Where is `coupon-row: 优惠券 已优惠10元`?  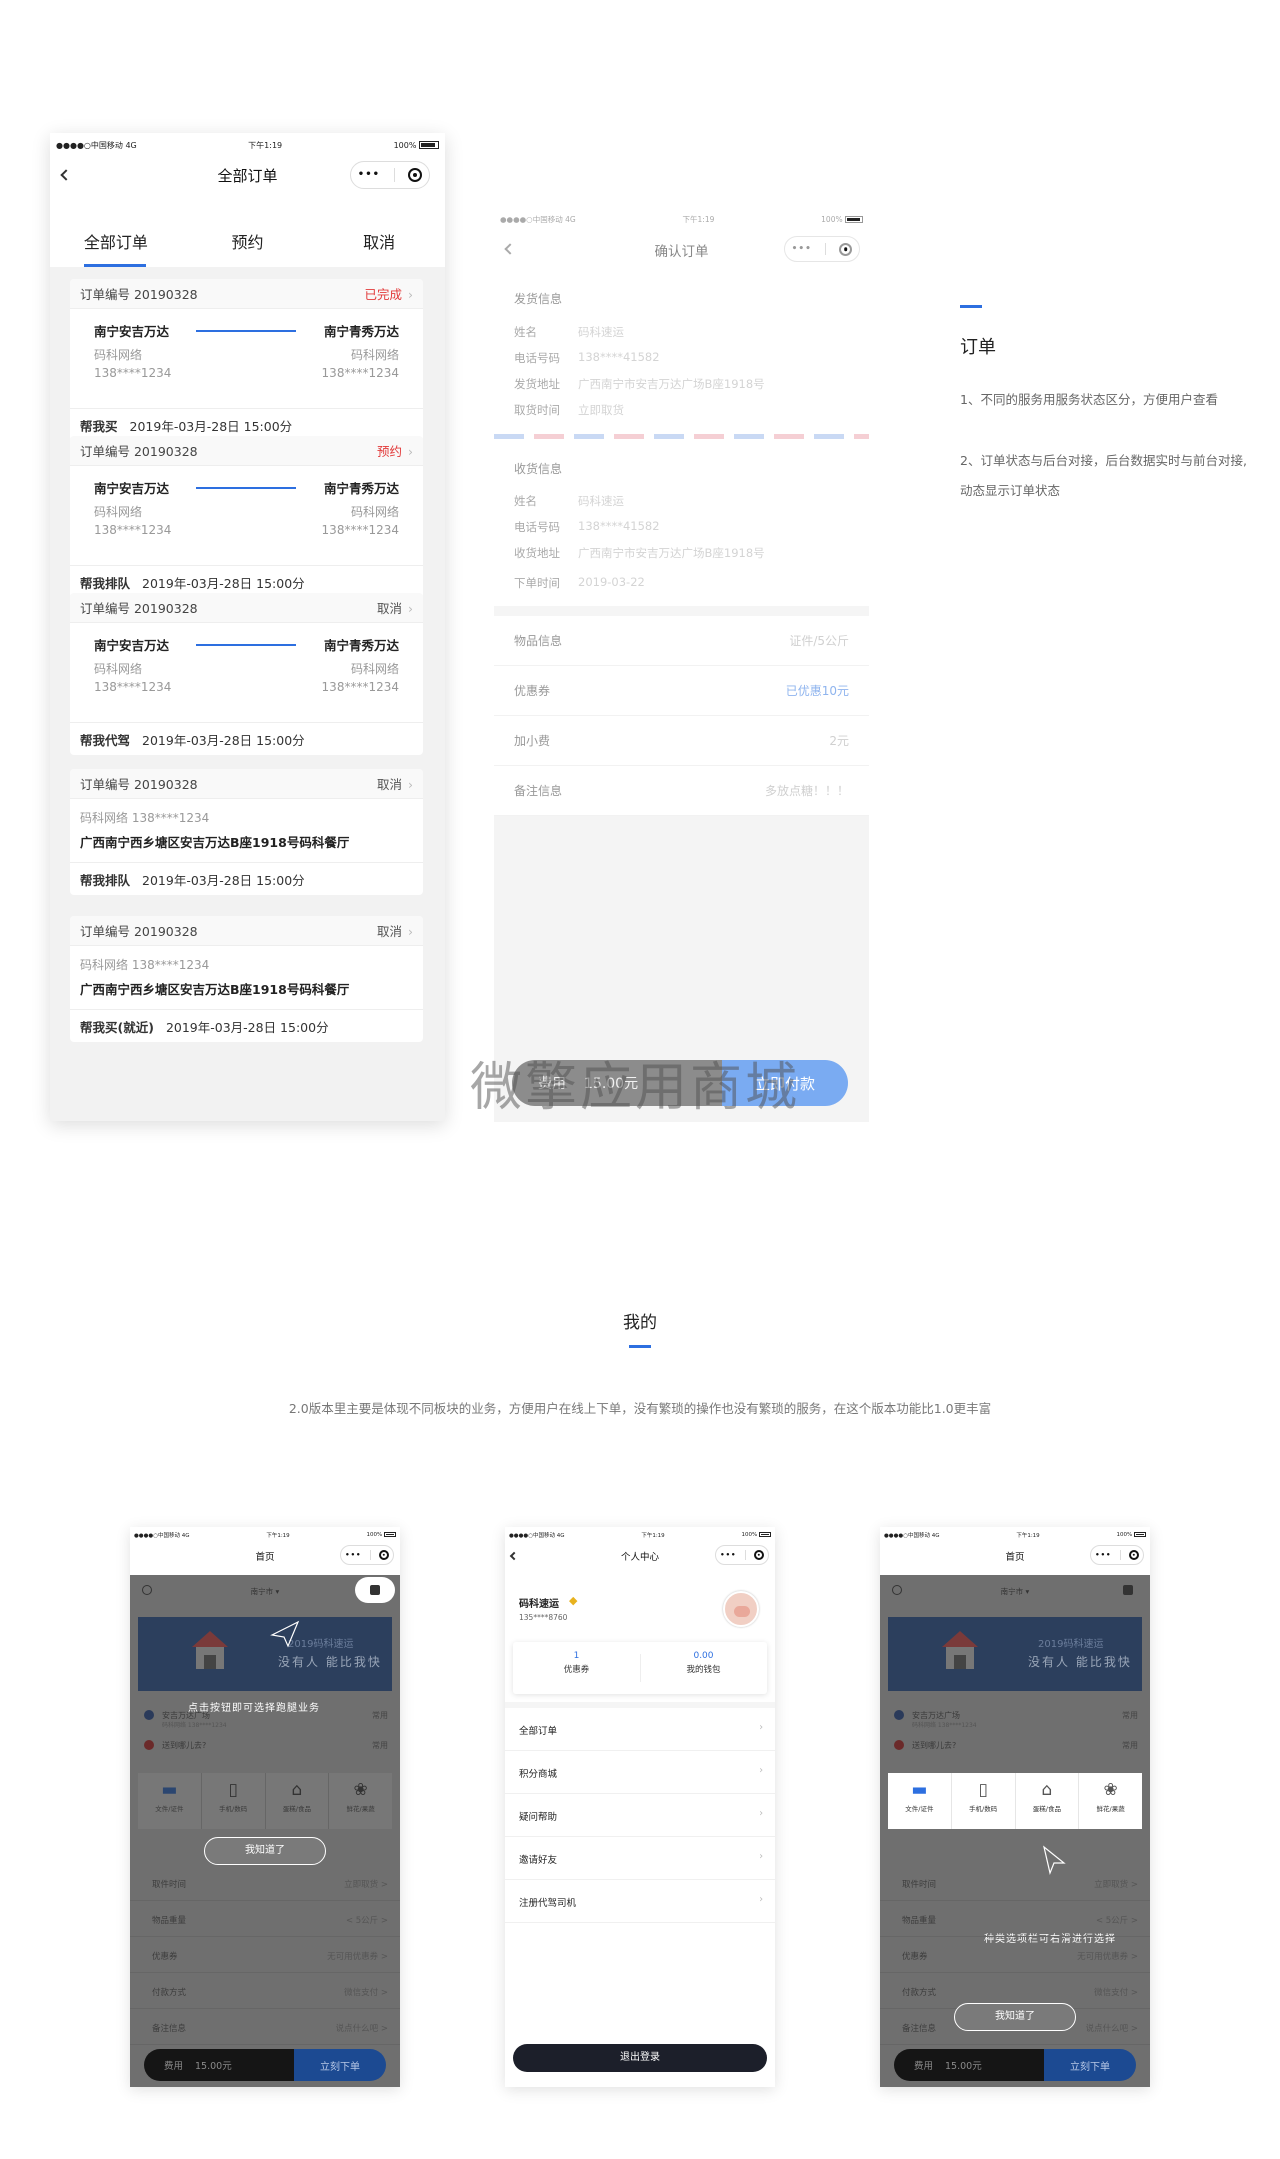
coupon-row: 优惠券 已优惠10元 is located at coordinates (681, 691).